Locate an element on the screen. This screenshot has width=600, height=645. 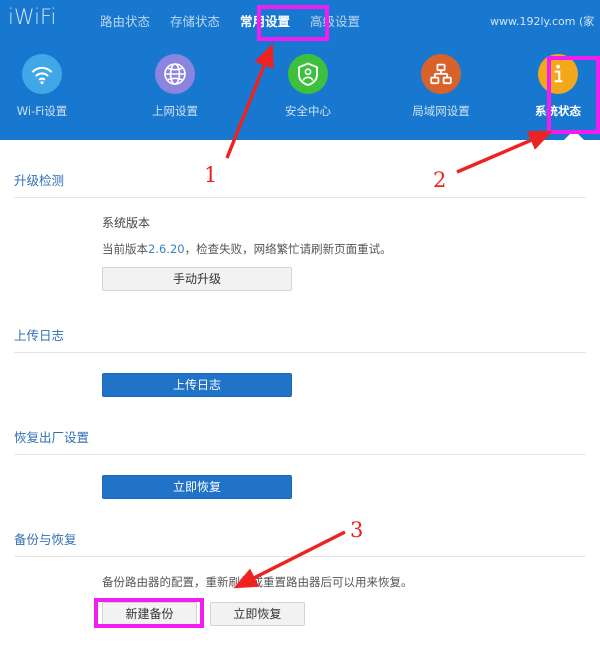
manual-upgrade-button: 手动升级 is located at coordinates (197, 279).